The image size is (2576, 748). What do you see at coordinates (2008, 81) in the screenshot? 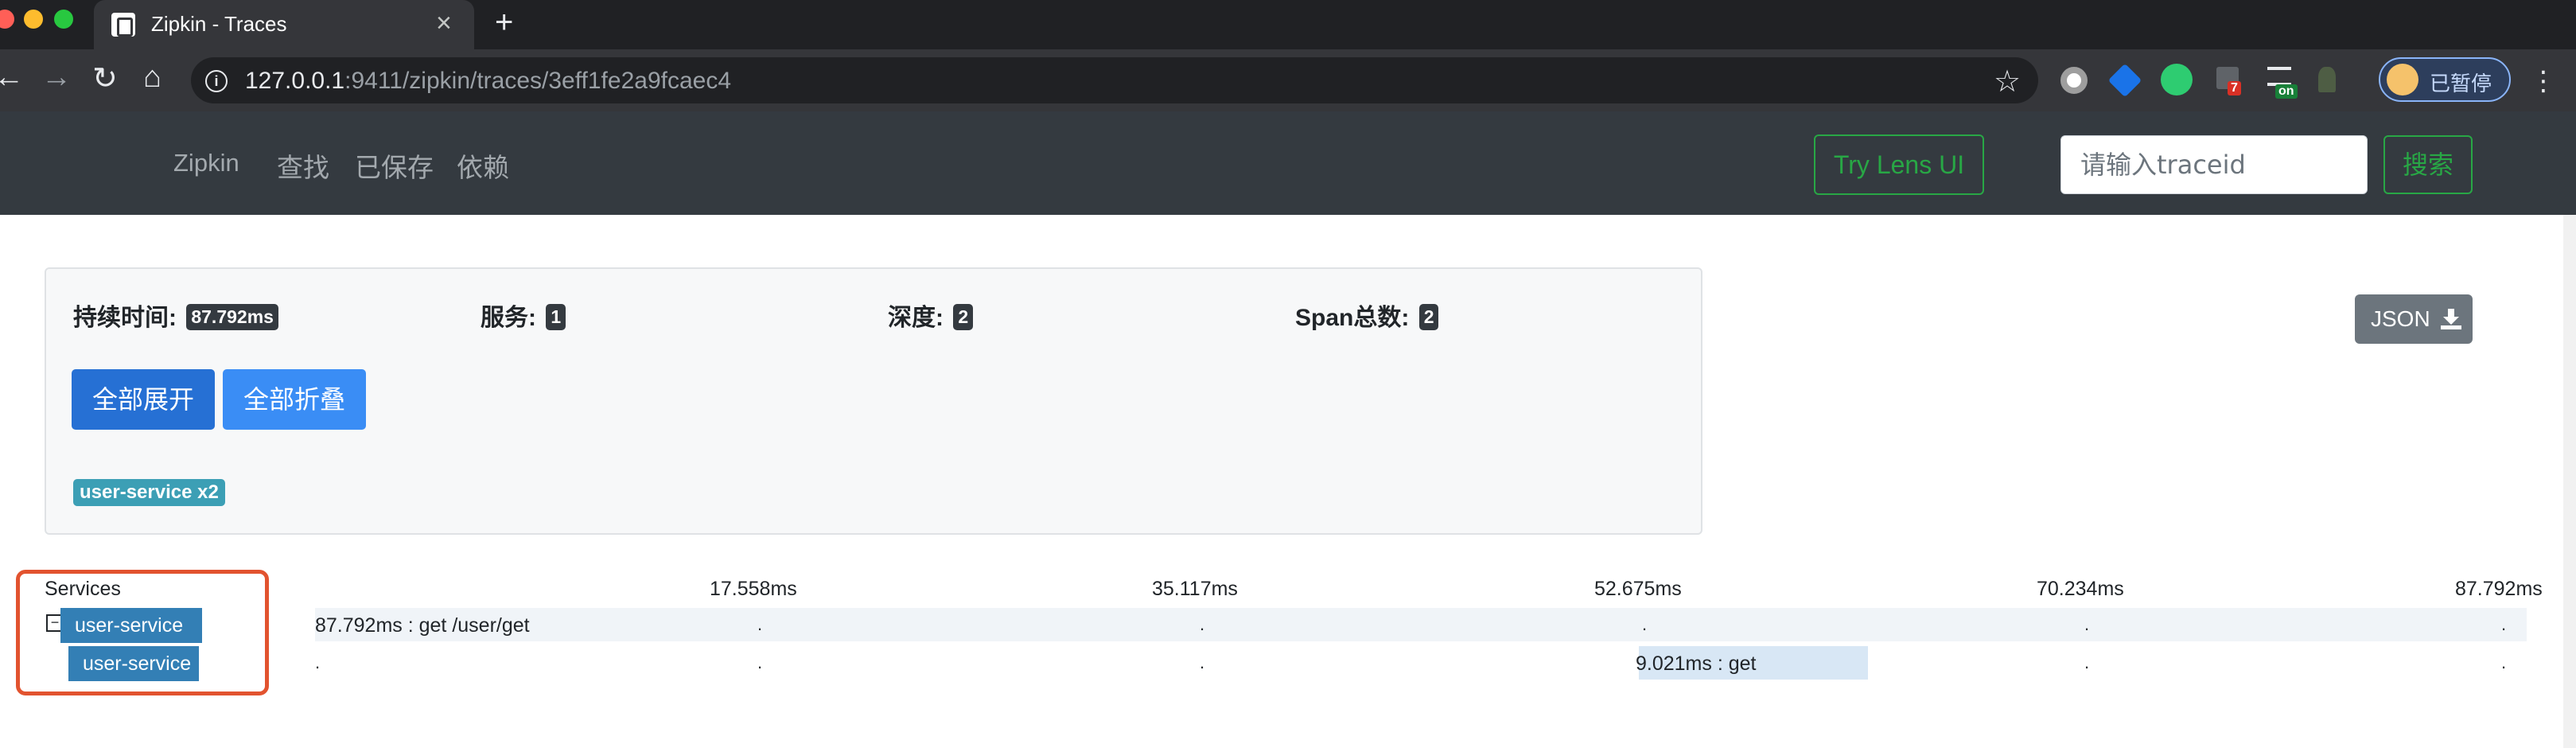
I see `bookmark-star-icon: ☆` at bounding box center [2008, 81].